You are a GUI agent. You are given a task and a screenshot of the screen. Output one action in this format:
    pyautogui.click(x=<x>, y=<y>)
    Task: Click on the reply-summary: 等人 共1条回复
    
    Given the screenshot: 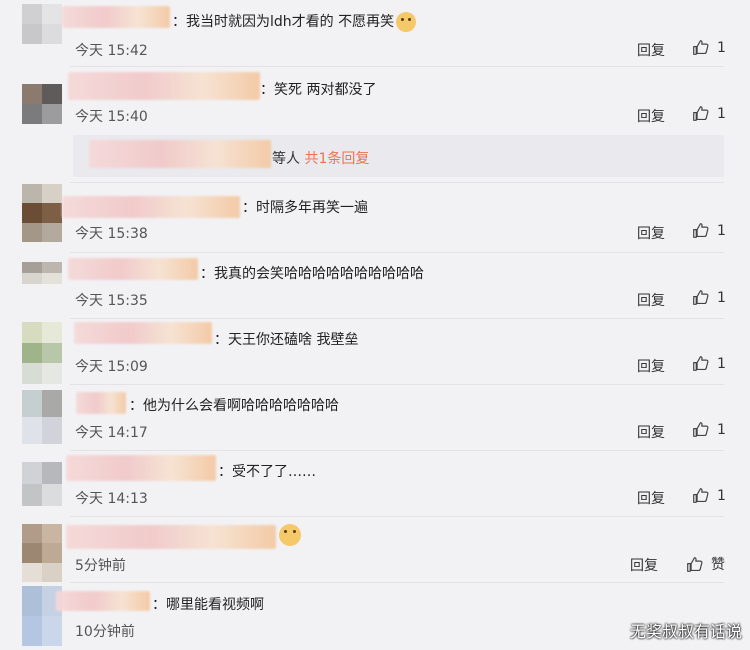 What is the action you would take?
    pyautogui.click(x=320, y=158)
    